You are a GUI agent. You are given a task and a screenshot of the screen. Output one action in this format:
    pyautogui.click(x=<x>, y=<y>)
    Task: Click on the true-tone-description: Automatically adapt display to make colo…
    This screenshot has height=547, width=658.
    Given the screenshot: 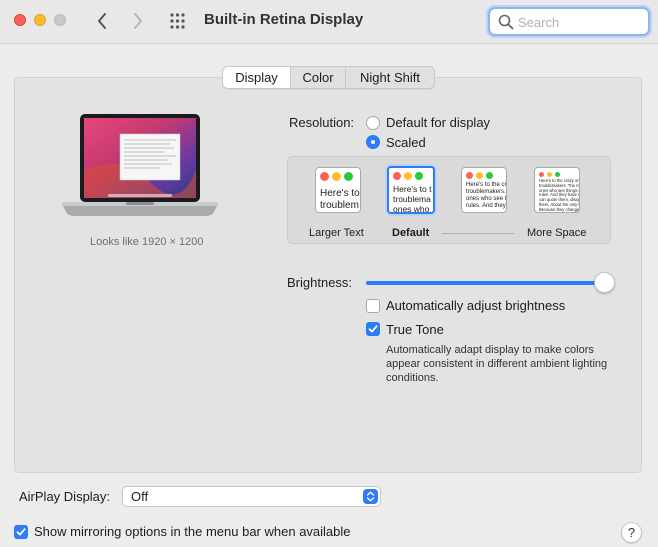 What is the action you would take?
    pyautogui.click(x=497, y=364)
    